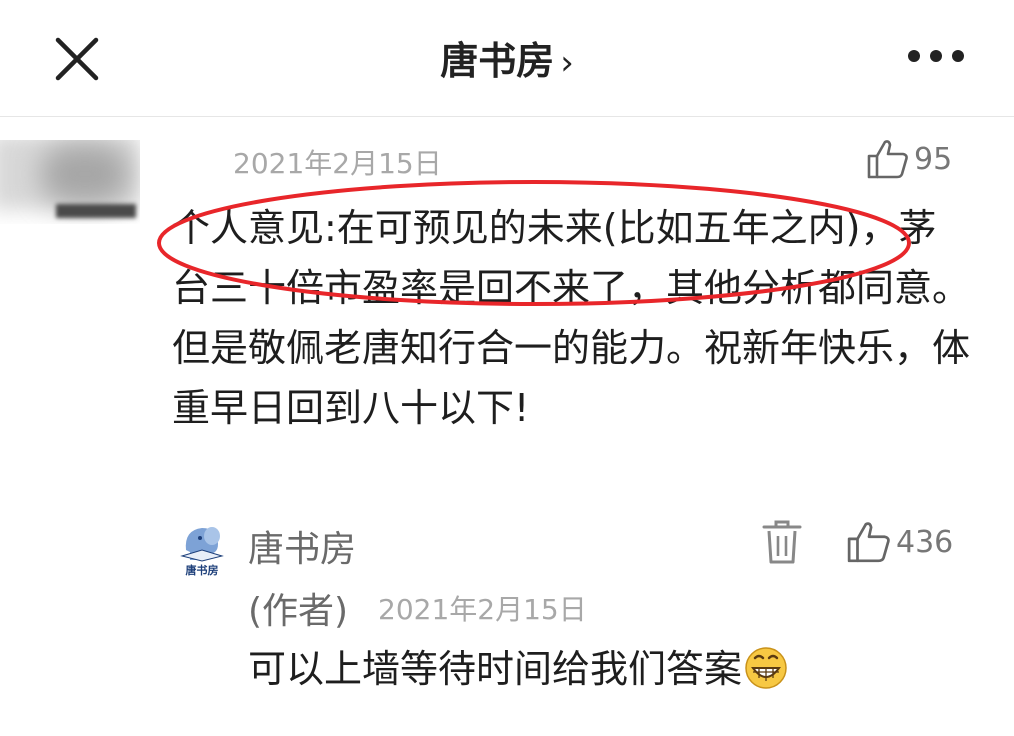 The width and height of the screenshot is (1014, 736). What do you see at coordinates (202, 570) in the screenshot?
I see `author-avatar-label: 唐书房` at bounding box center [202, 570].